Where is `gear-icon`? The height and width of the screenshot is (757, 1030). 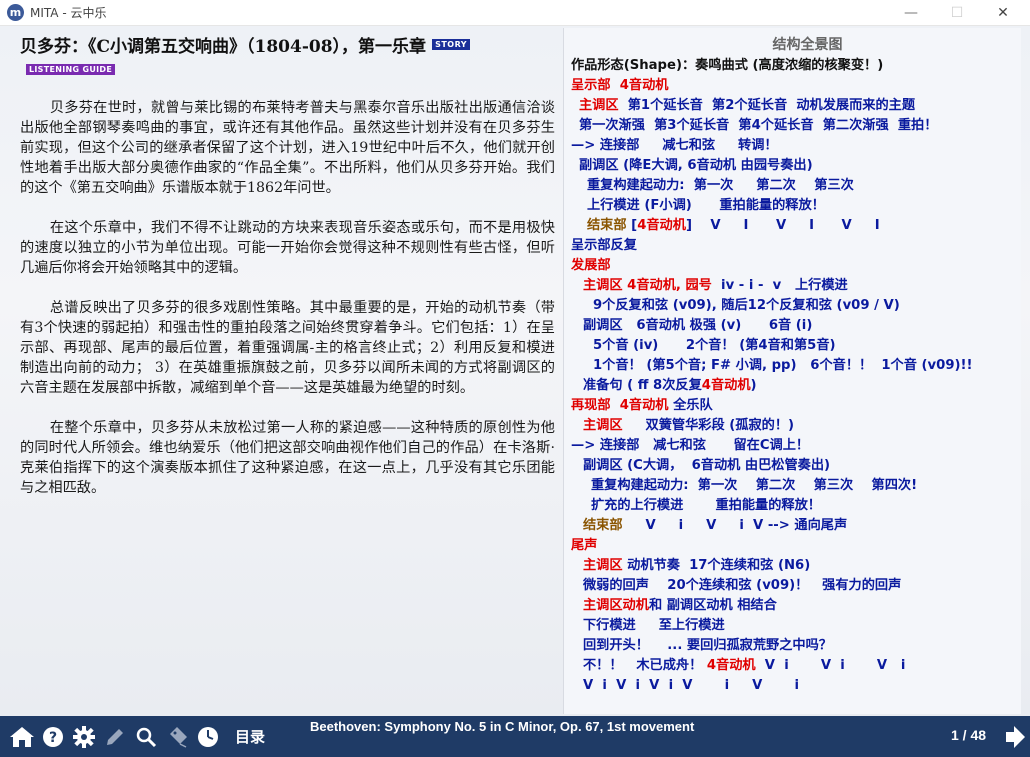 gear-icon is located at coordinates (83, 736).